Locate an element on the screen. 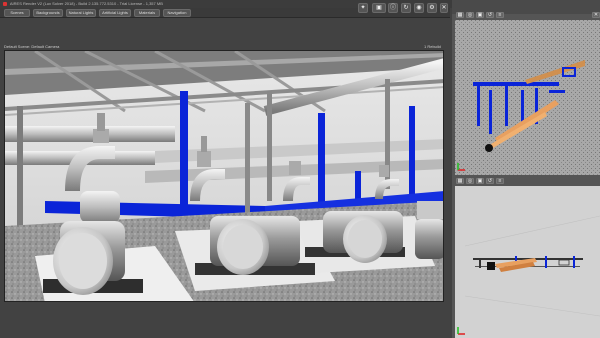 This screenshot has height=338, width=600. plan-drawing is located at coordinates (527, 97).